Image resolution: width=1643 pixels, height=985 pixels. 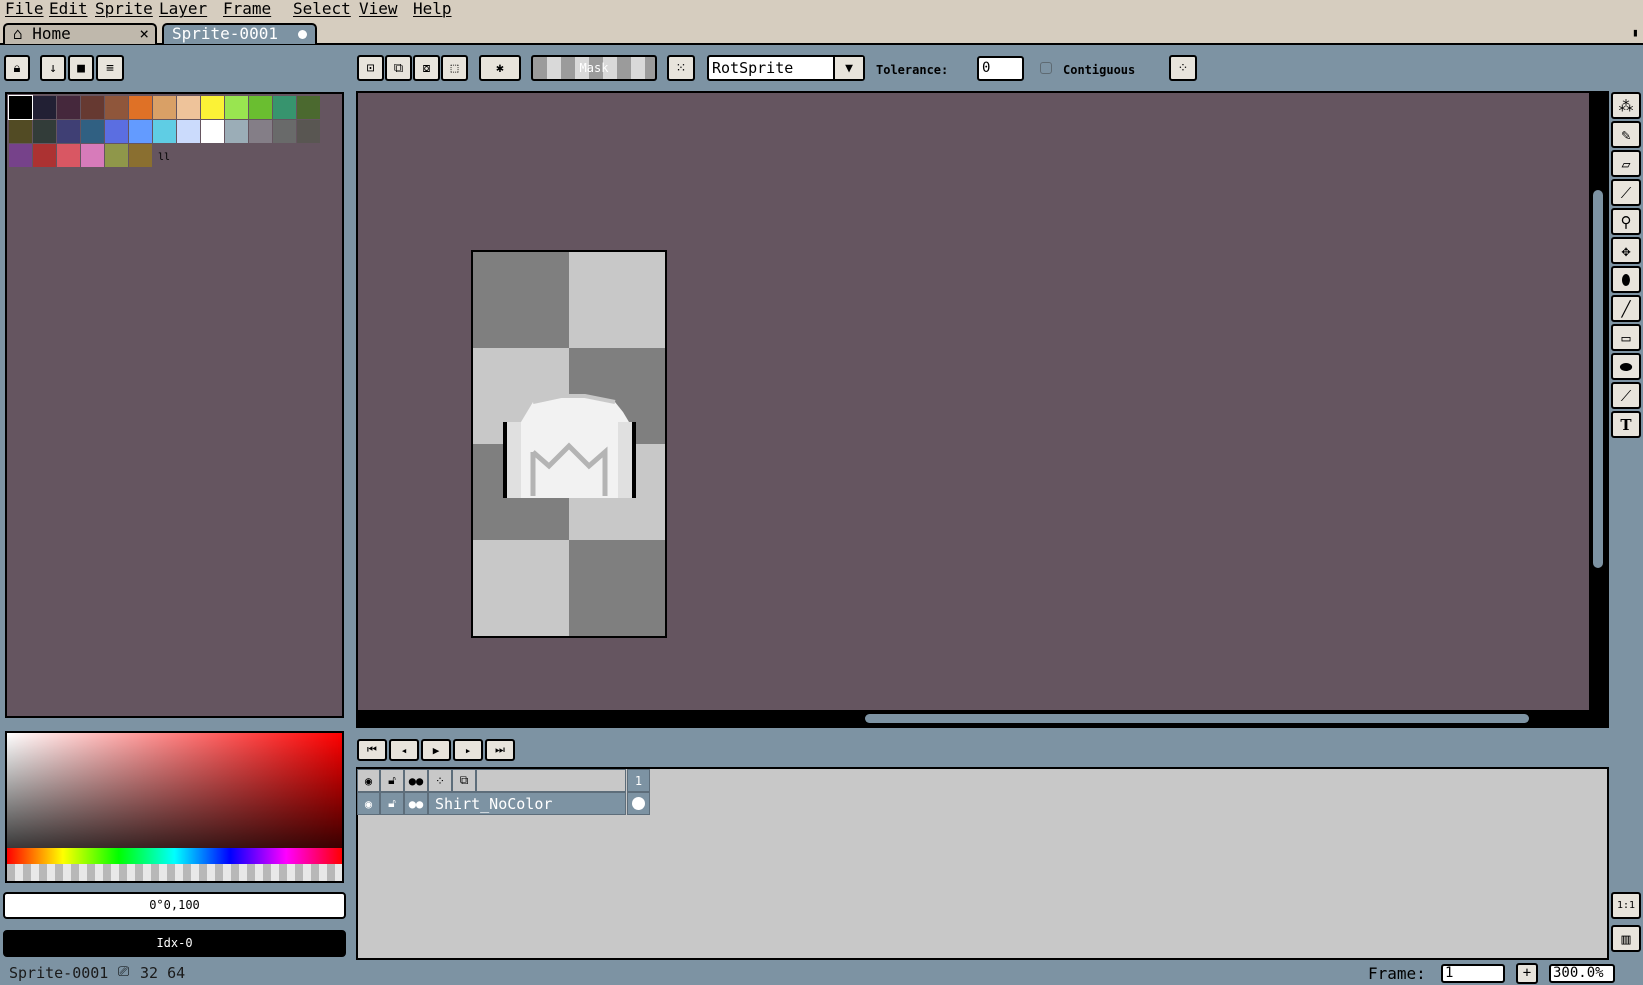 I want to click on palette-options-button: ≡, so click(x=110, y=68).